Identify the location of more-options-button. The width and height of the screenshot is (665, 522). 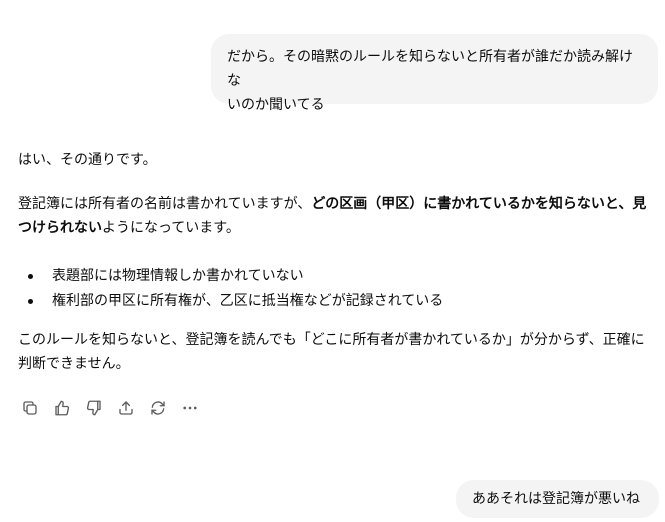
(190, 408).